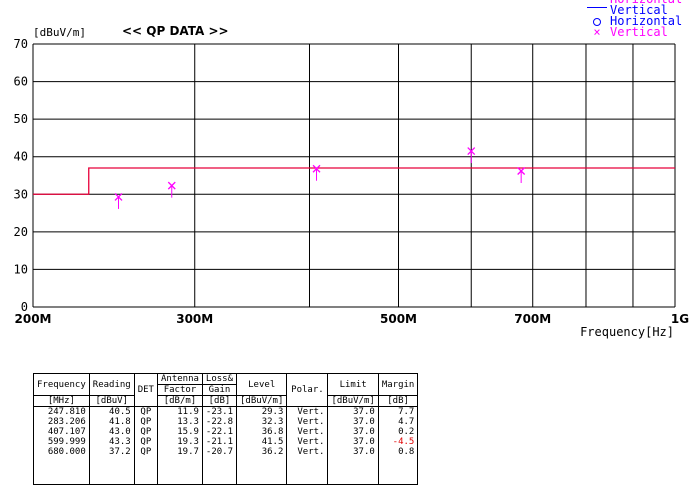  I want to click on y-tick-label: 10, so click(21, 269).